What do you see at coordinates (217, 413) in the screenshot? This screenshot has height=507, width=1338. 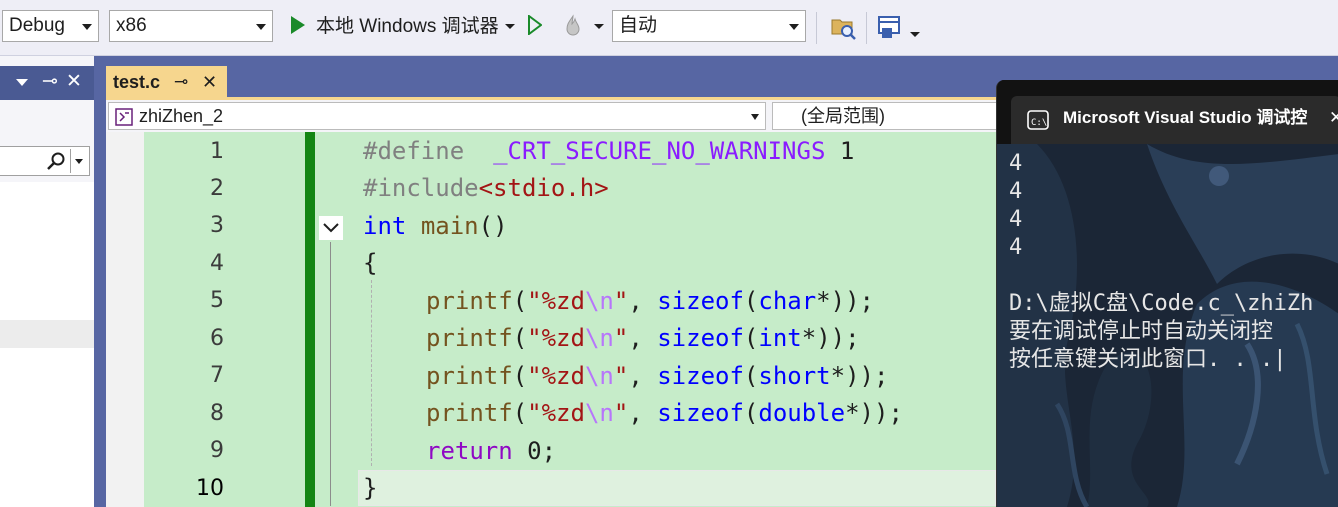 I see `line-number: 8` at bounding box center [217, 413].